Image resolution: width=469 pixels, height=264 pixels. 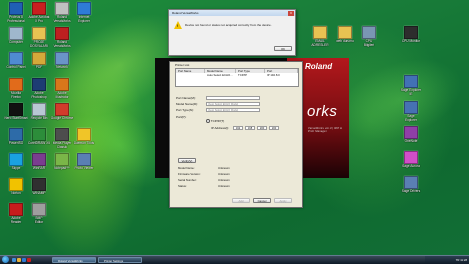 I want to click on tcpip-radio: TCP/IP(T), so click(x=215, y=121).